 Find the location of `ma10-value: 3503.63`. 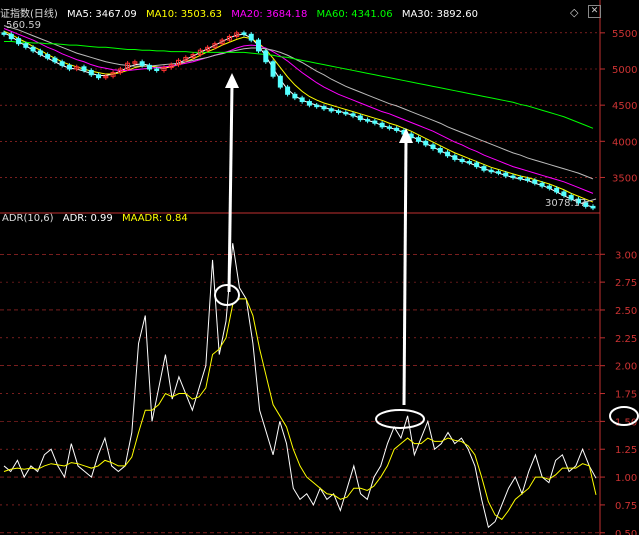

ma10-value: 3503.63 is located at coordinates (201, 14).